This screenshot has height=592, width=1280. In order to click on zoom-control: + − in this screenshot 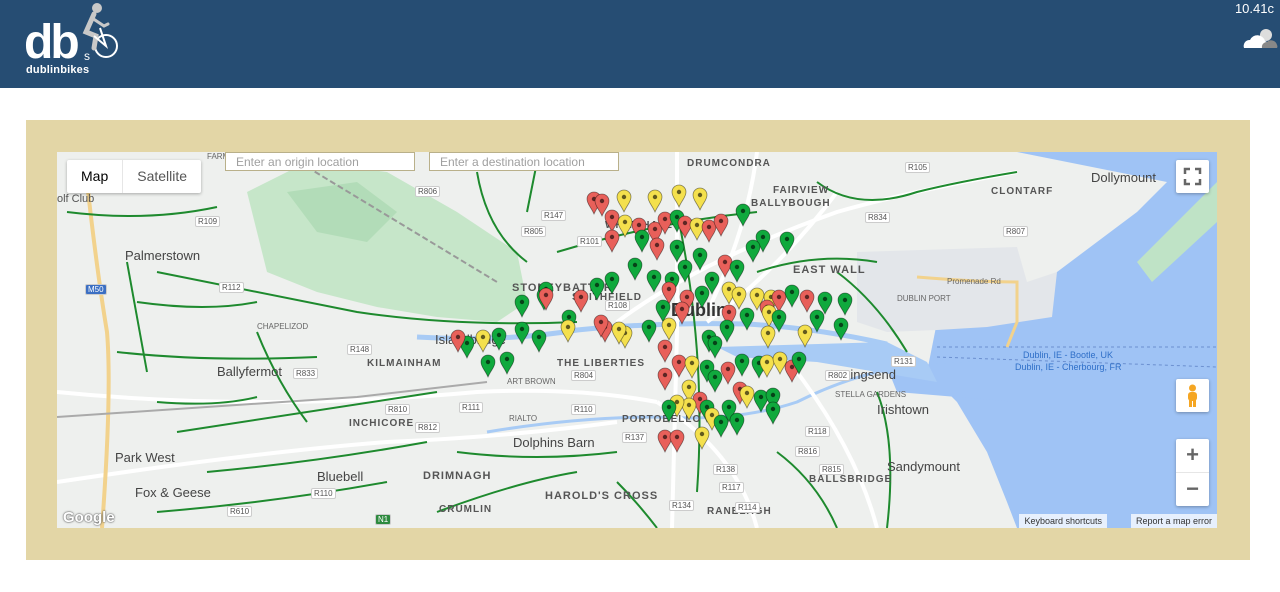, I will do `click(1192, 472)`.